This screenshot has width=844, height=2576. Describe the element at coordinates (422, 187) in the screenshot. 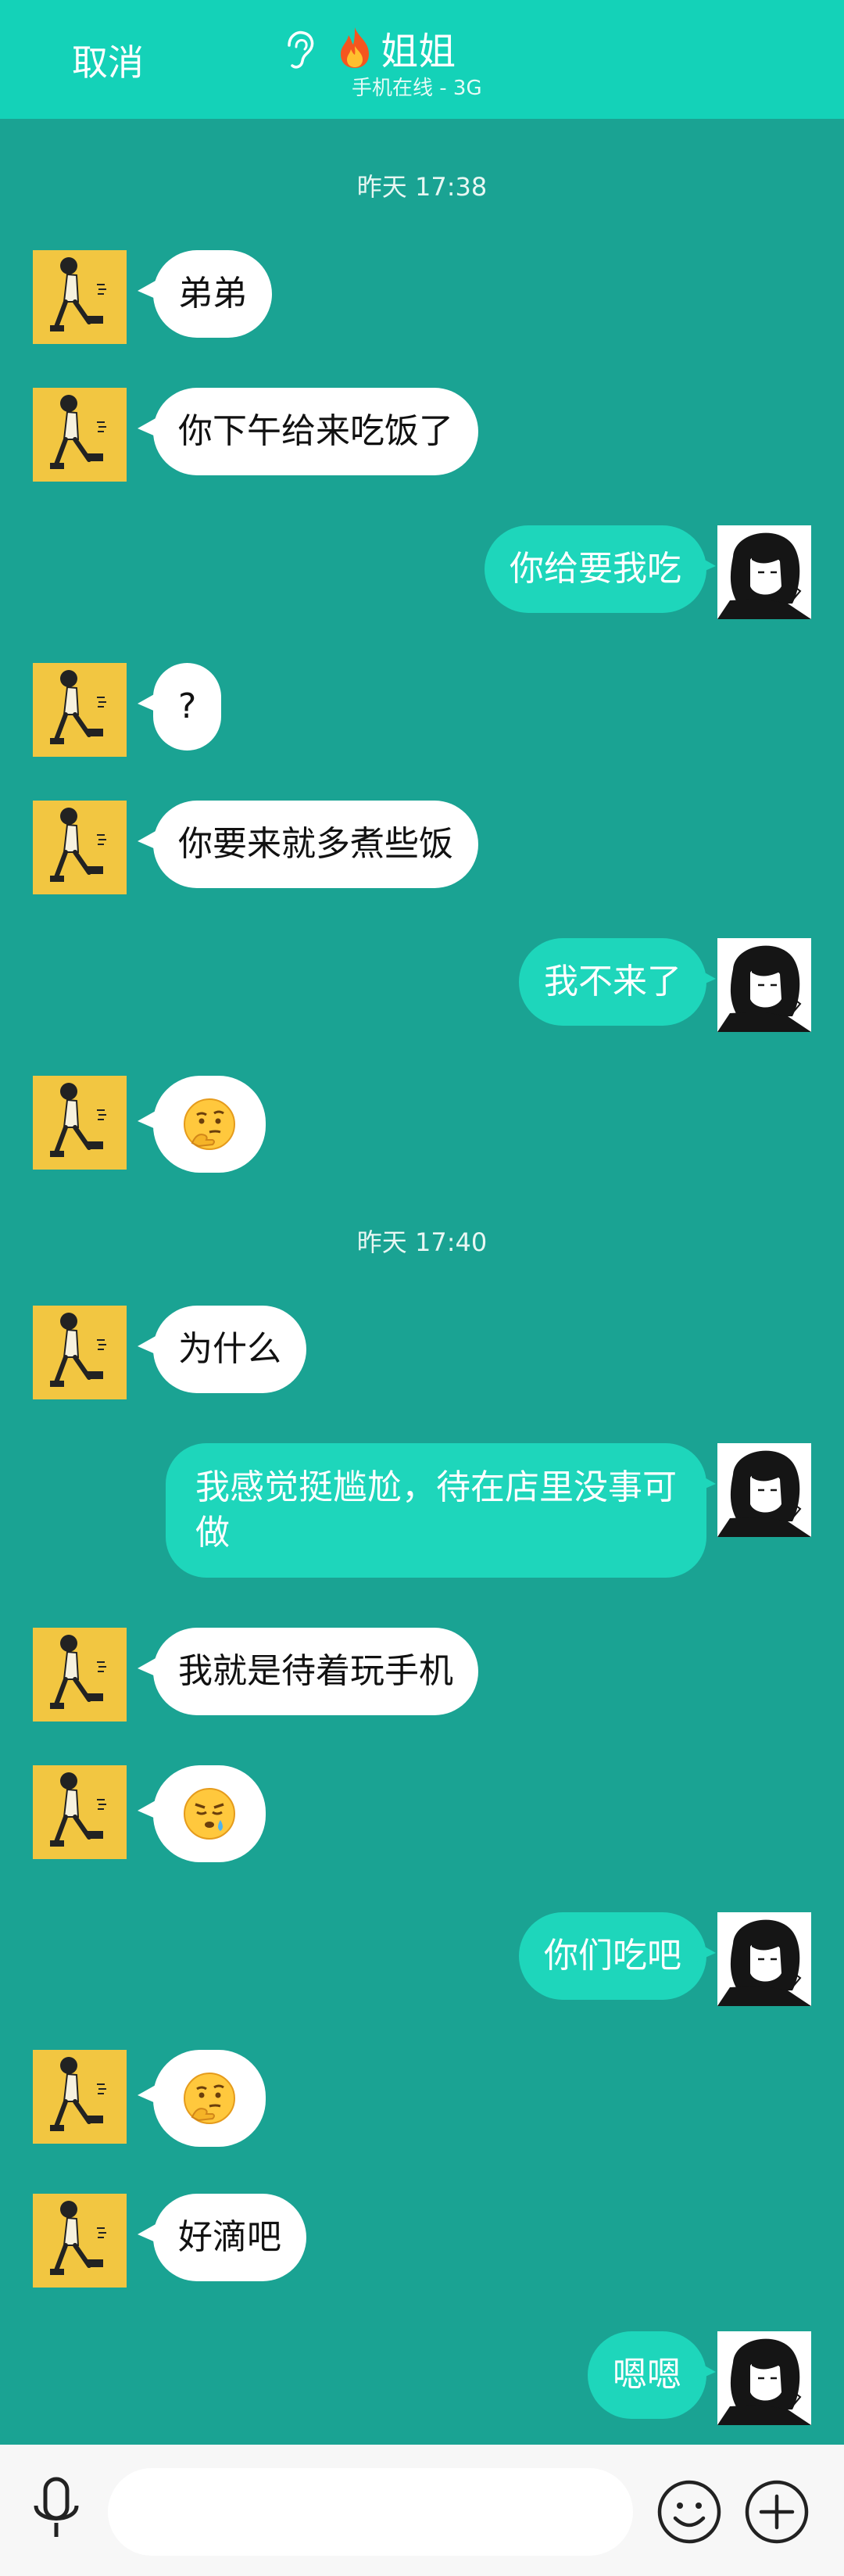

I see `timestamp: 昨天 17:38` at that location.